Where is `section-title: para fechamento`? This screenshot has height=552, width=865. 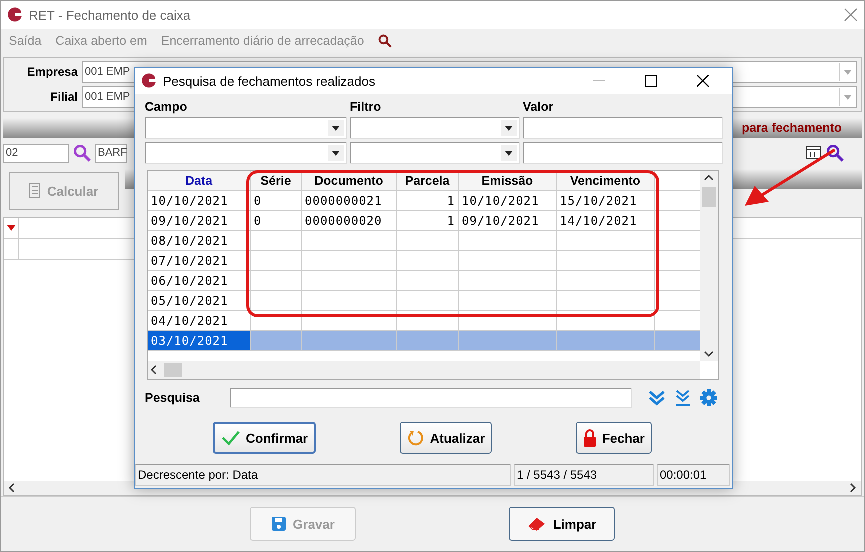 section-title: para fechamento is located at coordinates (792, 128).